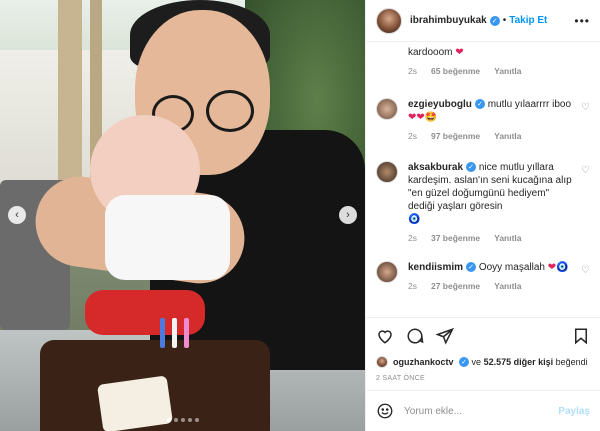  I want to click on more-options-icon: •••, so click(582, 21).